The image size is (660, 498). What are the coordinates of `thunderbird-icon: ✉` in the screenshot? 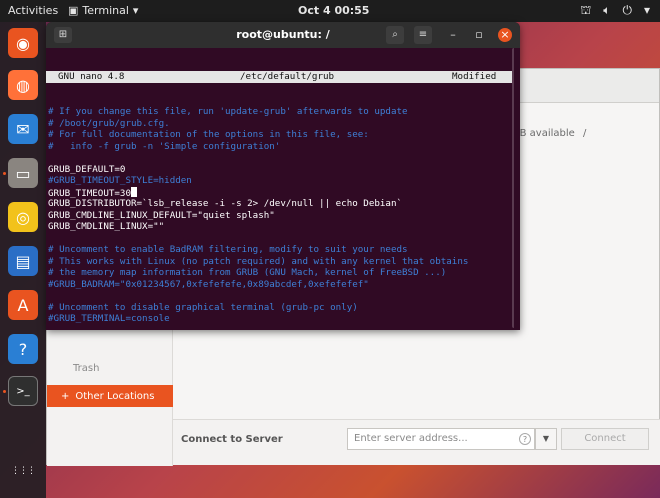 It's located at (23, 129).